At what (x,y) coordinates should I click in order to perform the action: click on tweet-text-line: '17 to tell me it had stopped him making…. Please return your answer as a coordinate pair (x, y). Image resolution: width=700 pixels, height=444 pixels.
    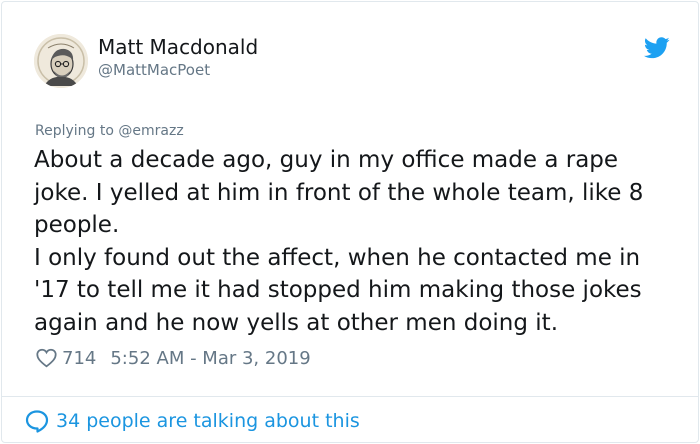
    Looking at the image, I should click on (338, 290).